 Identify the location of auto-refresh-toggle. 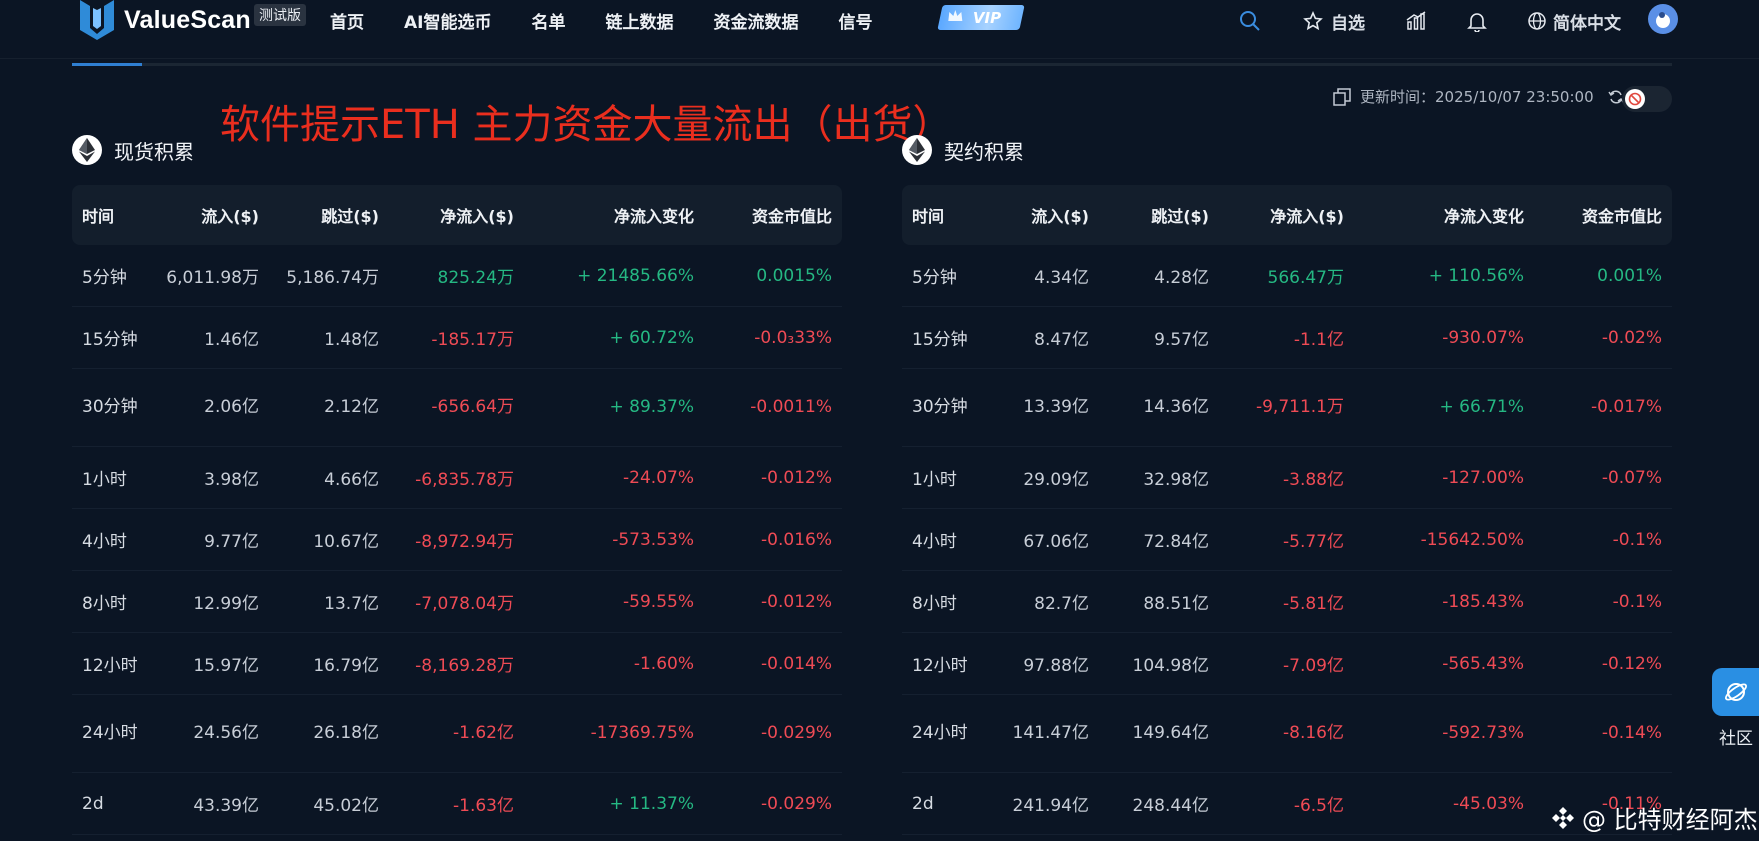
(1647, 99).